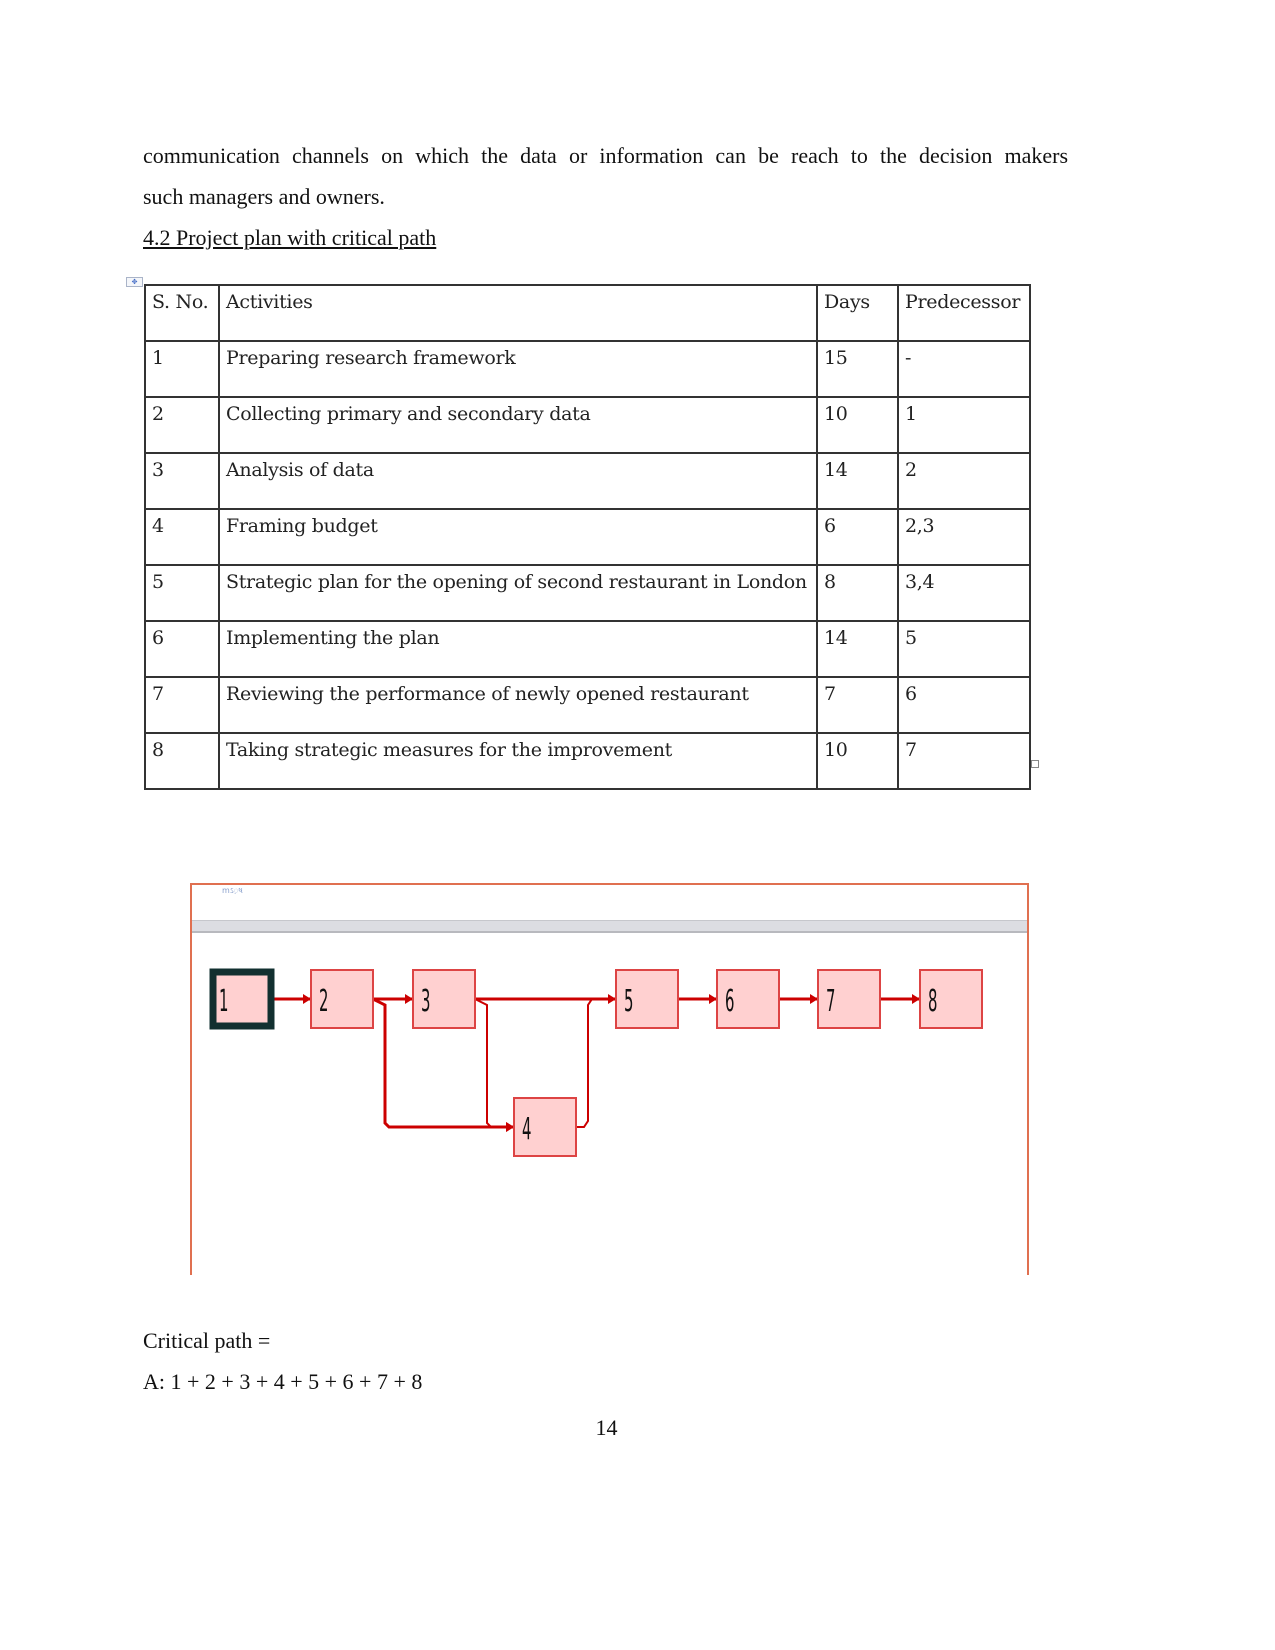 The width and height of the screenshot is (1275, 1650). What do you see at coordinates (518, 369) in the screenshot?
I see `cell-activity: Preparing research framework` at bounding box center [518, 369].